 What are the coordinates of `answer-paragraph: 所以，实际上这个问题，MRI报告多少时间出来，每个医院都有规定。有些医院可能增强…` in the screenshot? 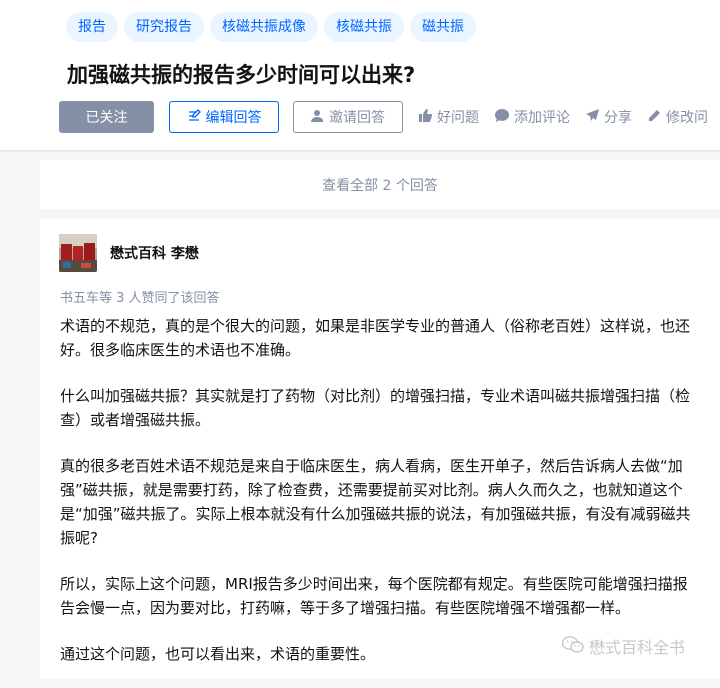 It's located at (374, 596).